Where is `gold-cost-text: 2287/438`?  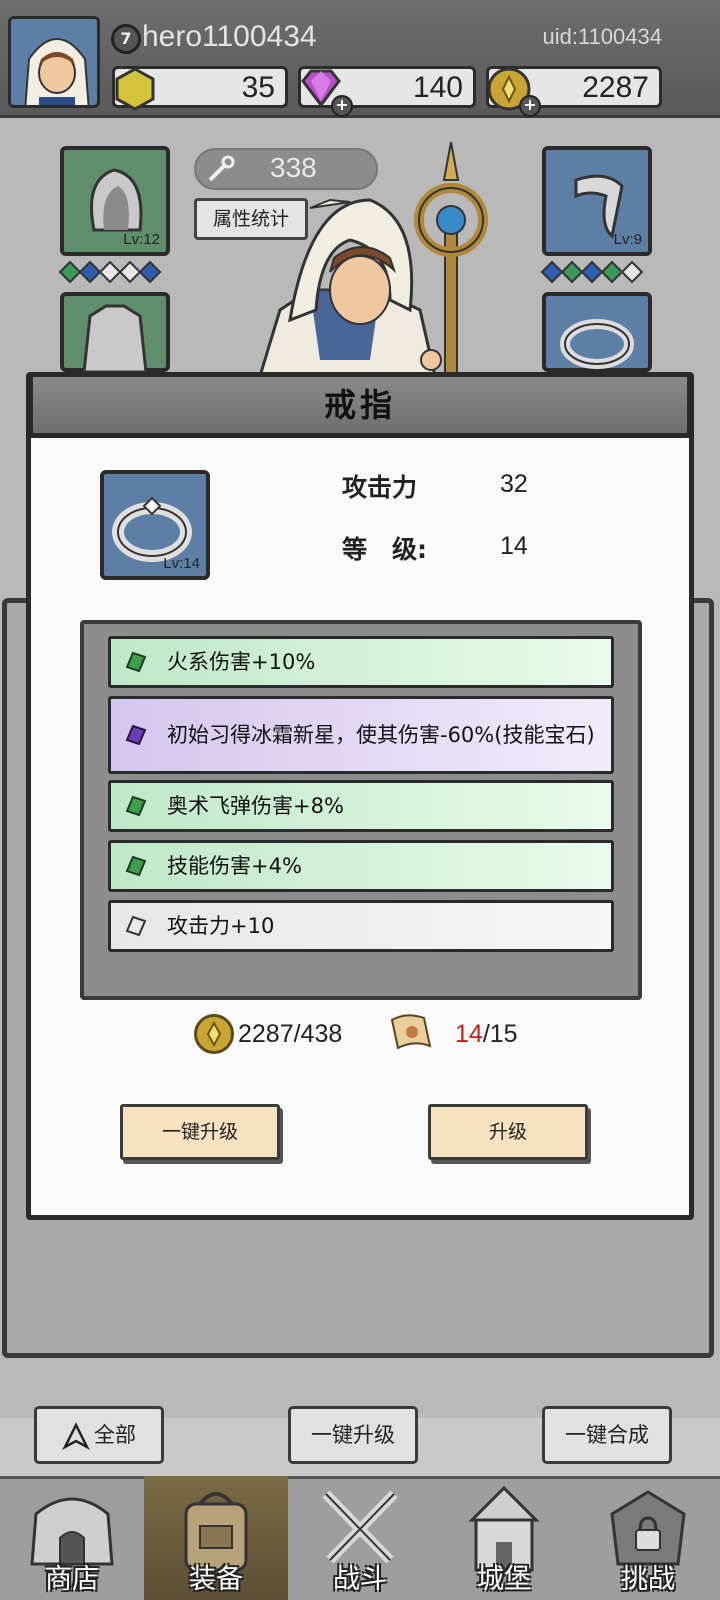
gold-cost-text: 2287/438 is located at coordinates (290, 1034).